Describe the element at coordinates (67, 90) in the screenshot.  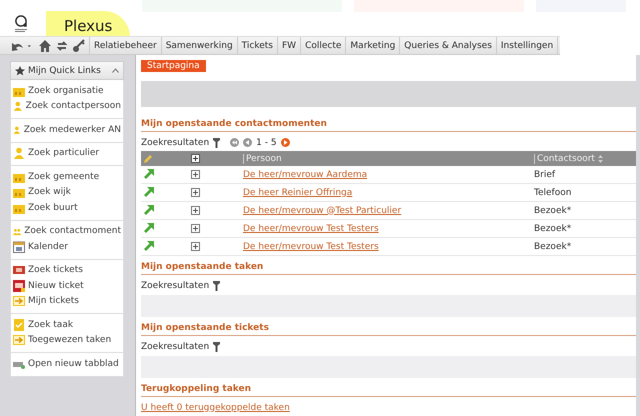
I see `quick-link: Zoek organisatie` at that location.